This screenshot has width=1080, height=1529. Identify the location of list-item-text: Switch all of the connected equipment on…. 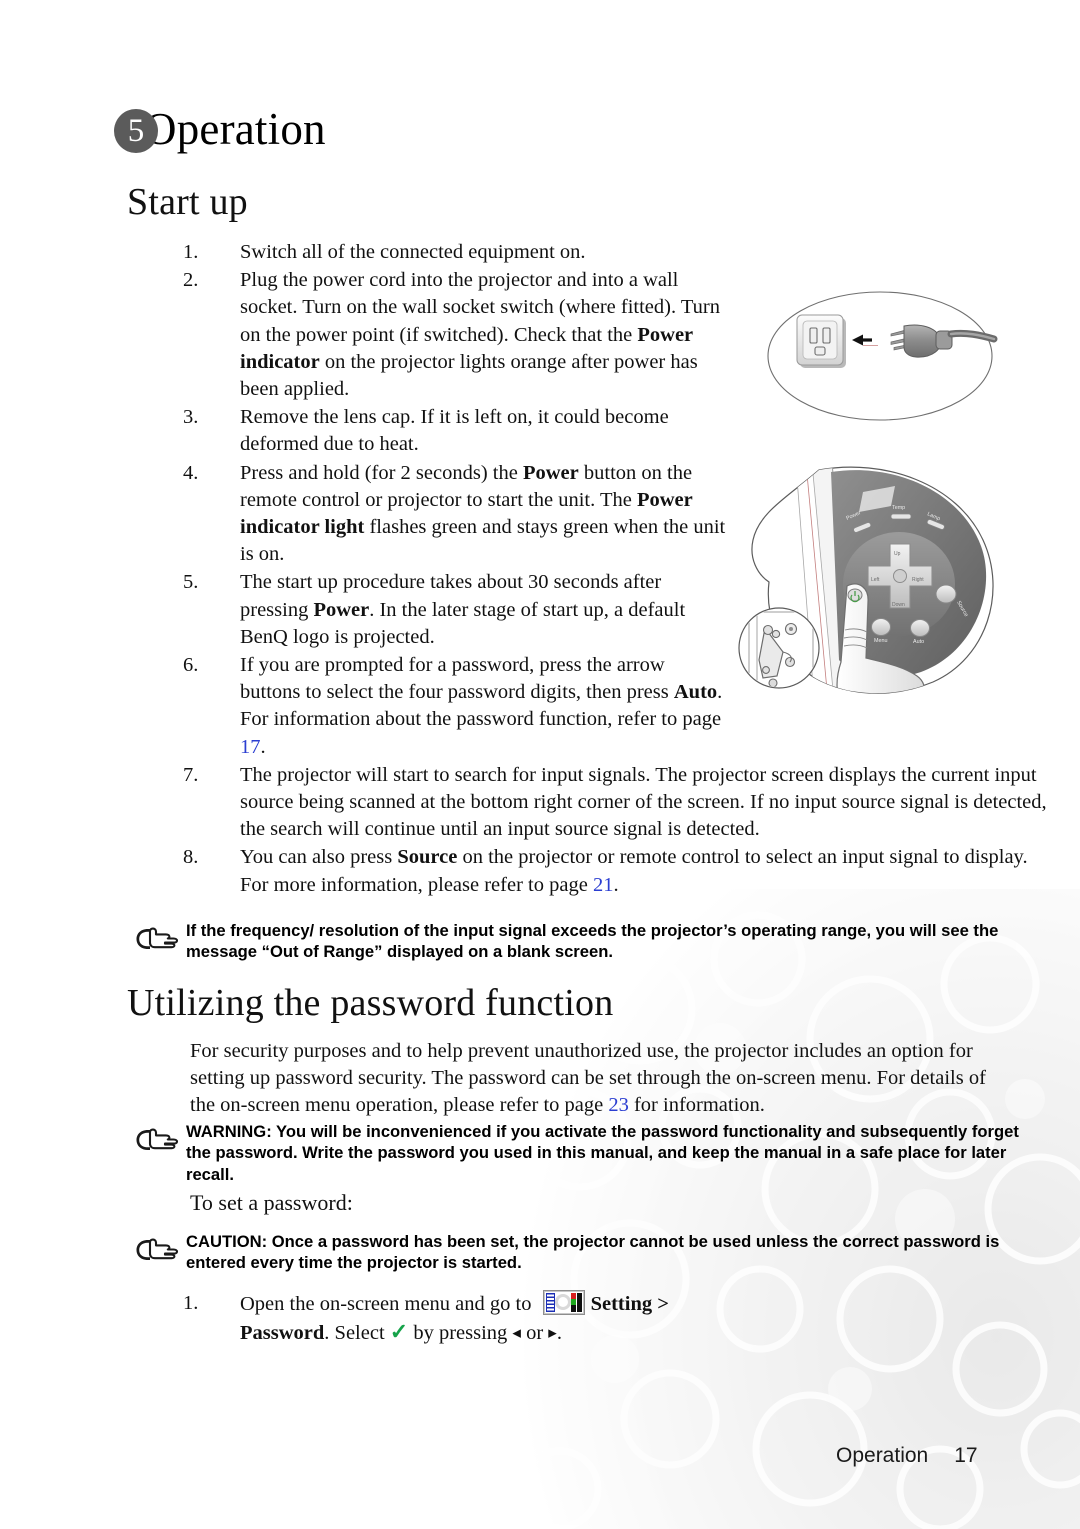
(413, 252).